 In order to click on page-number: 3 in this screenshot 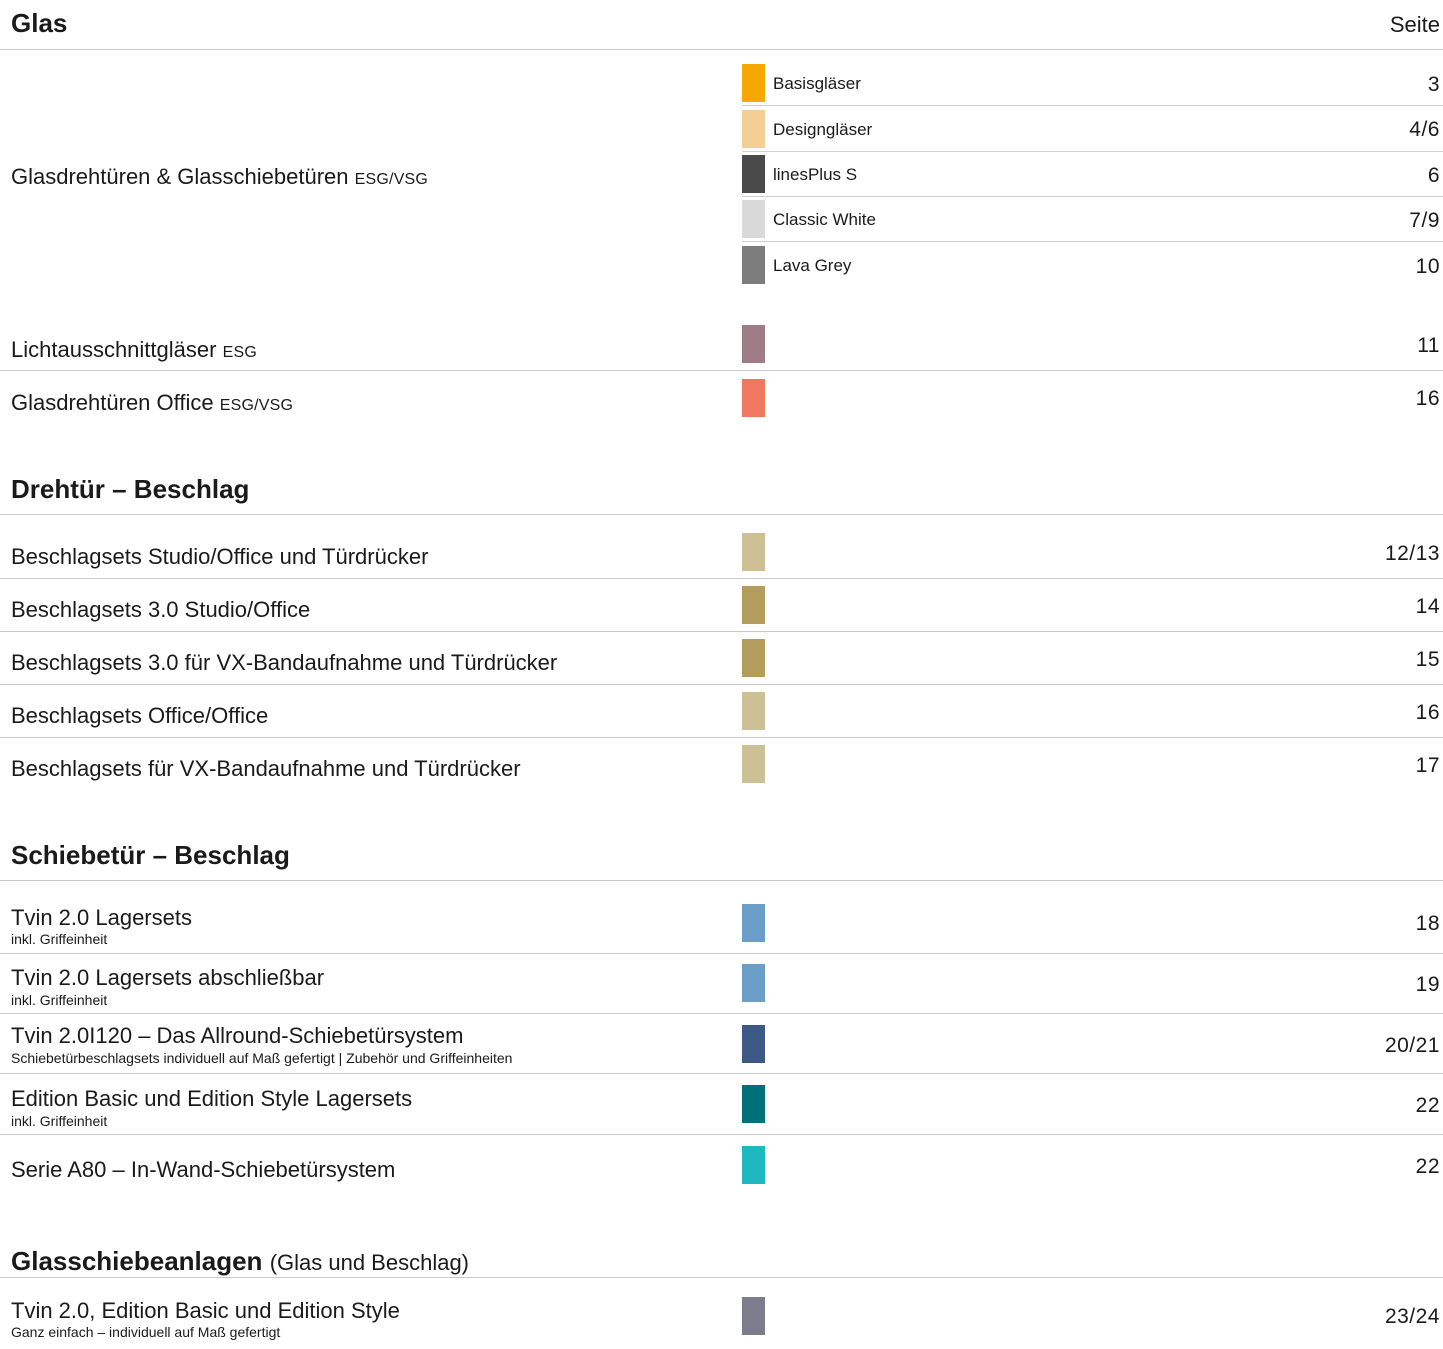, I will do `click(1434, 85)`.